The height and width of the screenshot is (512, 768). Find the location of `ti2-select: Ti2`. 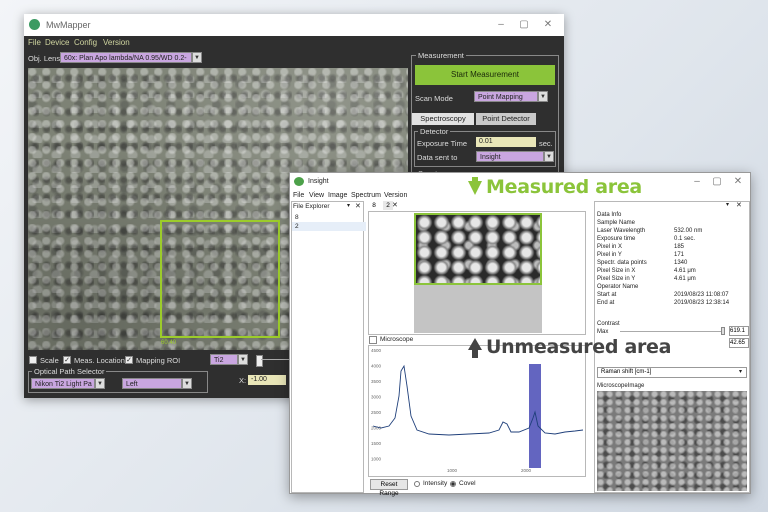

ti2-select: Ti2 is located at coordinates (224, 359).